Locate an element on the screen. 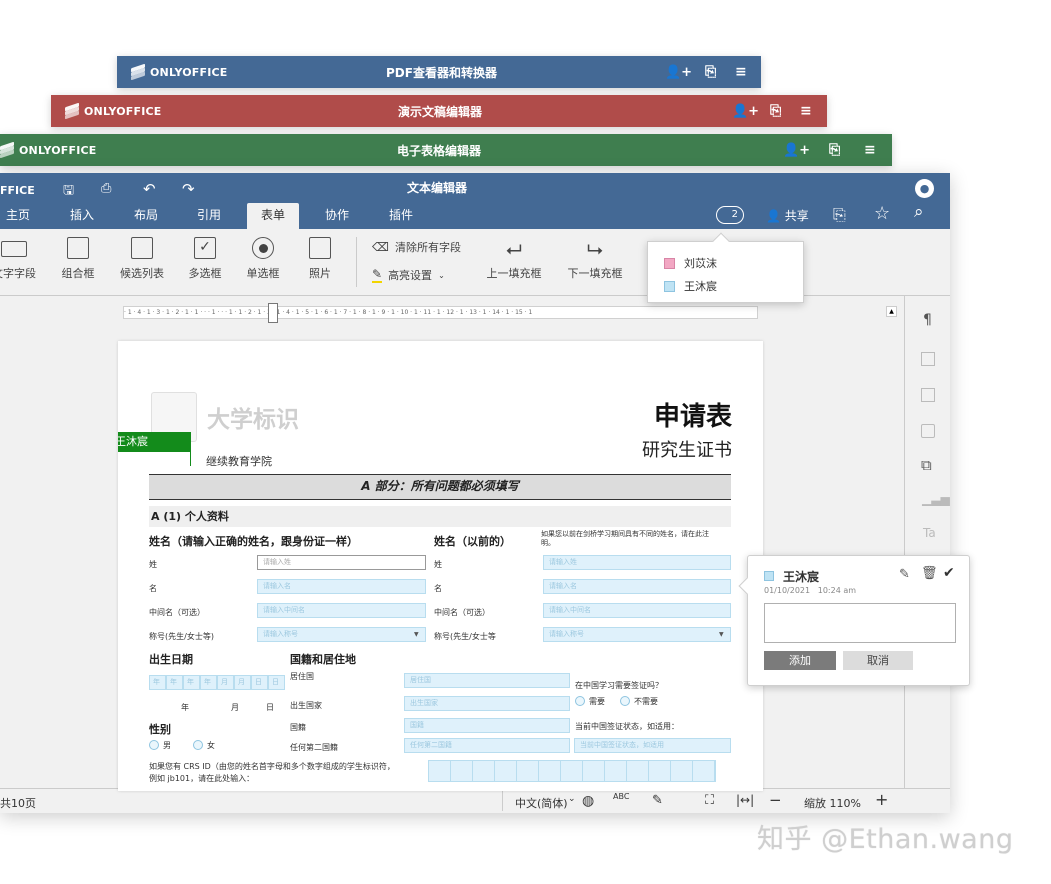 The width and height of the screenshot is (1051, 884). former-surname-input: 请输入姓 is located at coordinates (637, 562).